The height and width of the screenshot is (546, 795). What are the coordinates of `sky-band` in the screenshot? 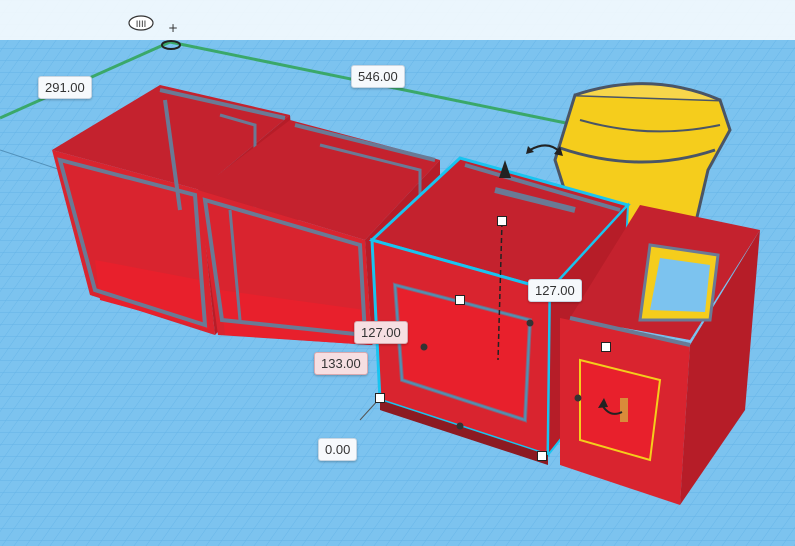 It's located at (397, 20).